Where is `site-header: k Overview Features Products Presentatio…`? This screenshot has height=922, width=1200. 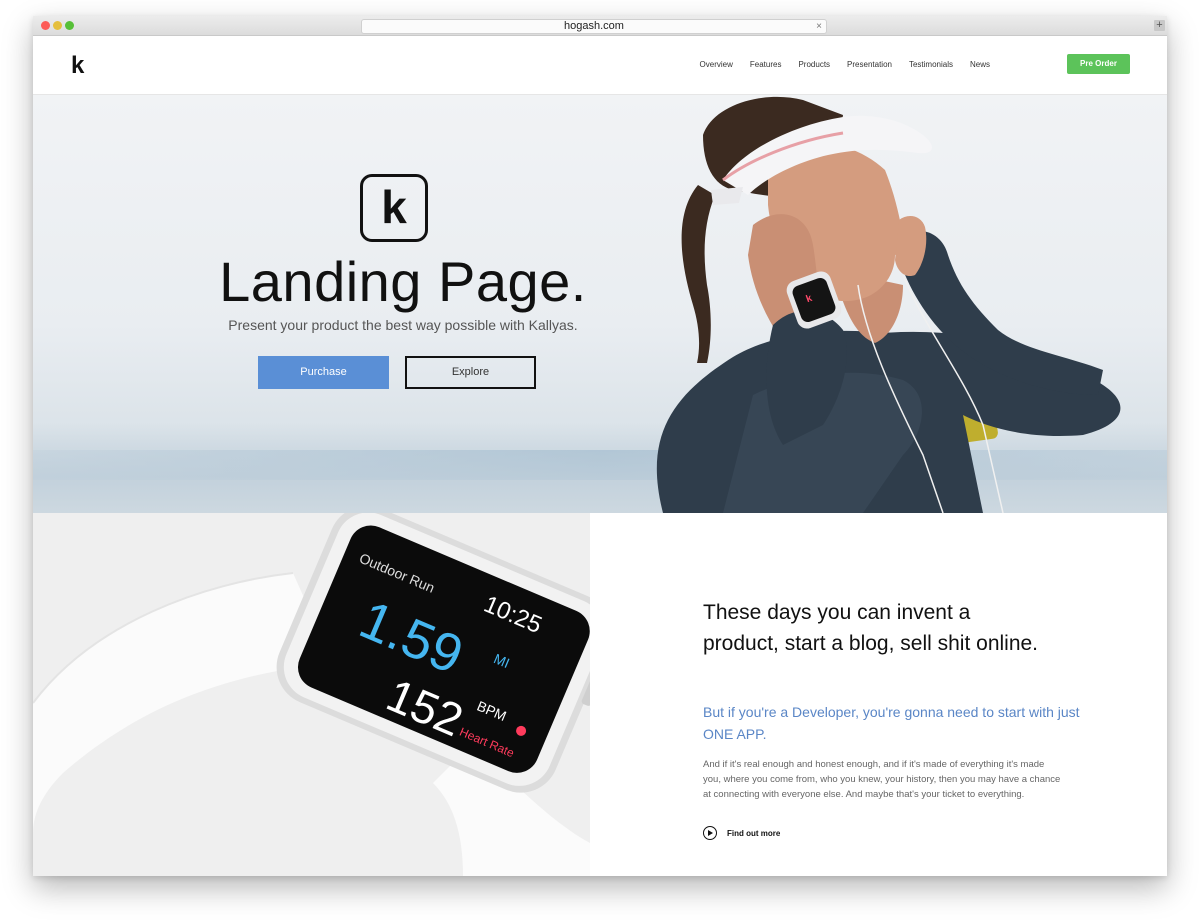 site-header: k Overview Features Products Presentatio… is located at coordinates (600, 65).